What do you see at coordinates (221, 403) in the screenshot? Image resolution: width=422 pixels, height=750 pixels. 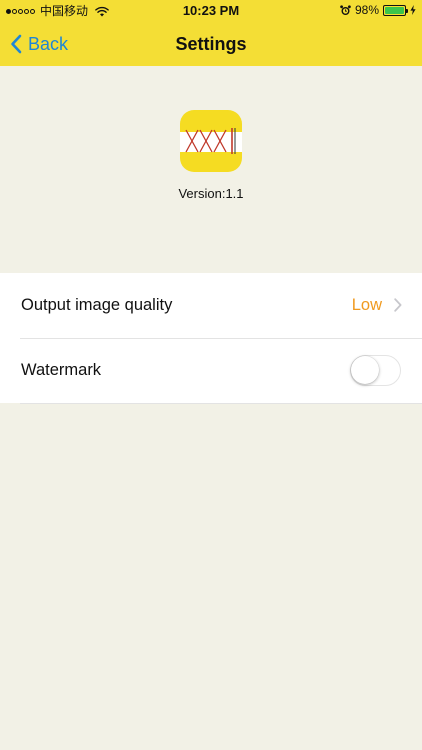 I see `row-divider` at bounding box center [221, 403].